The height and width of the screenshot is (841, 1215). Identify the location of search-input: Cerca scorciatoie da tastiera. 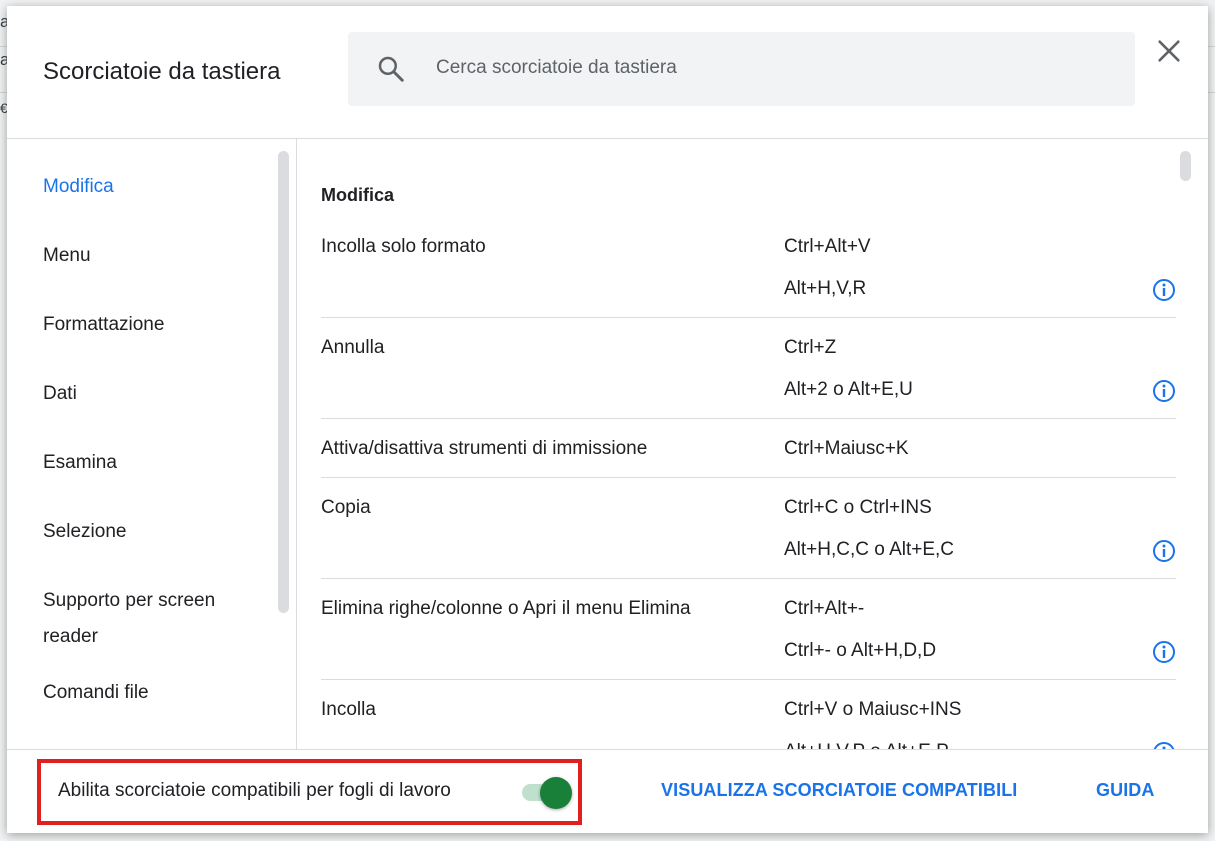
(556, 68).